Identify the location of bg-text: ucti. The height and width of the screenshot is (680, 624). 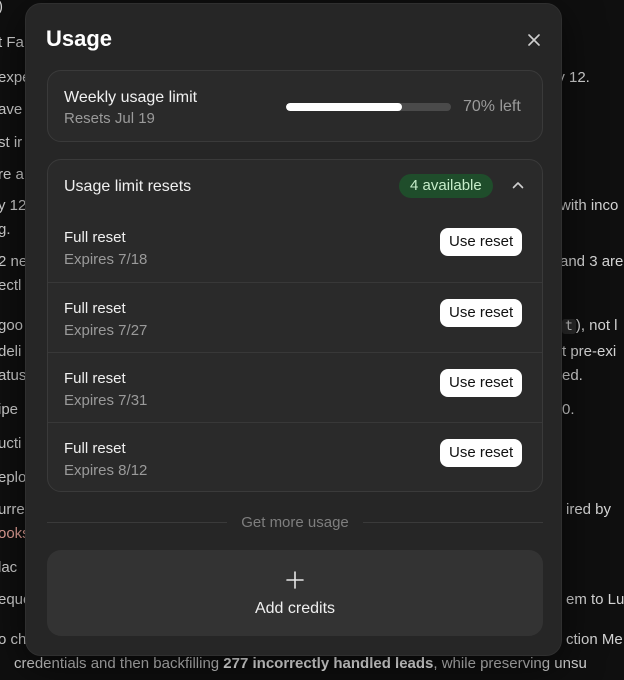
(11, 443).